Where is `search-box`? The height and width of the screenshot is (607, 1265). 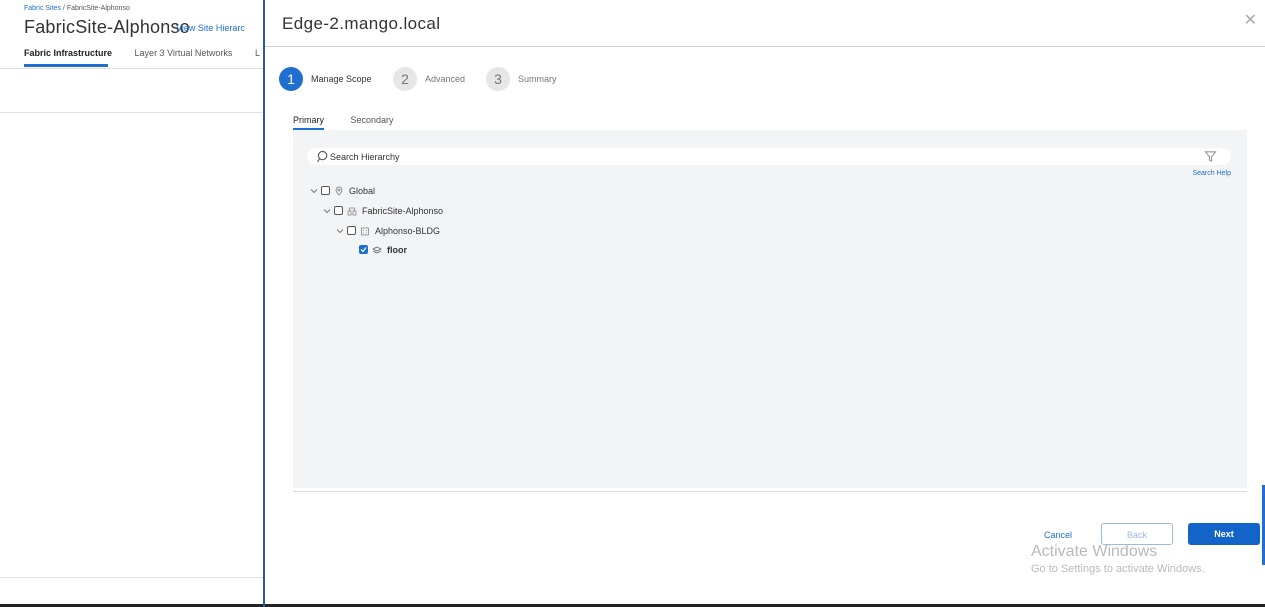 search-box is located at coordinates (769, 156).